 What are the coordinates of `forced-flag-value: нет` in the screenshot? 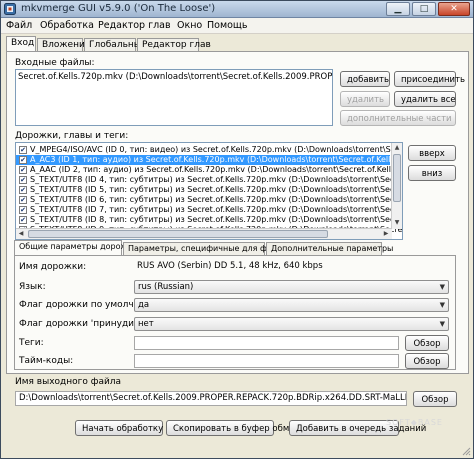 It's located at (146, 324).